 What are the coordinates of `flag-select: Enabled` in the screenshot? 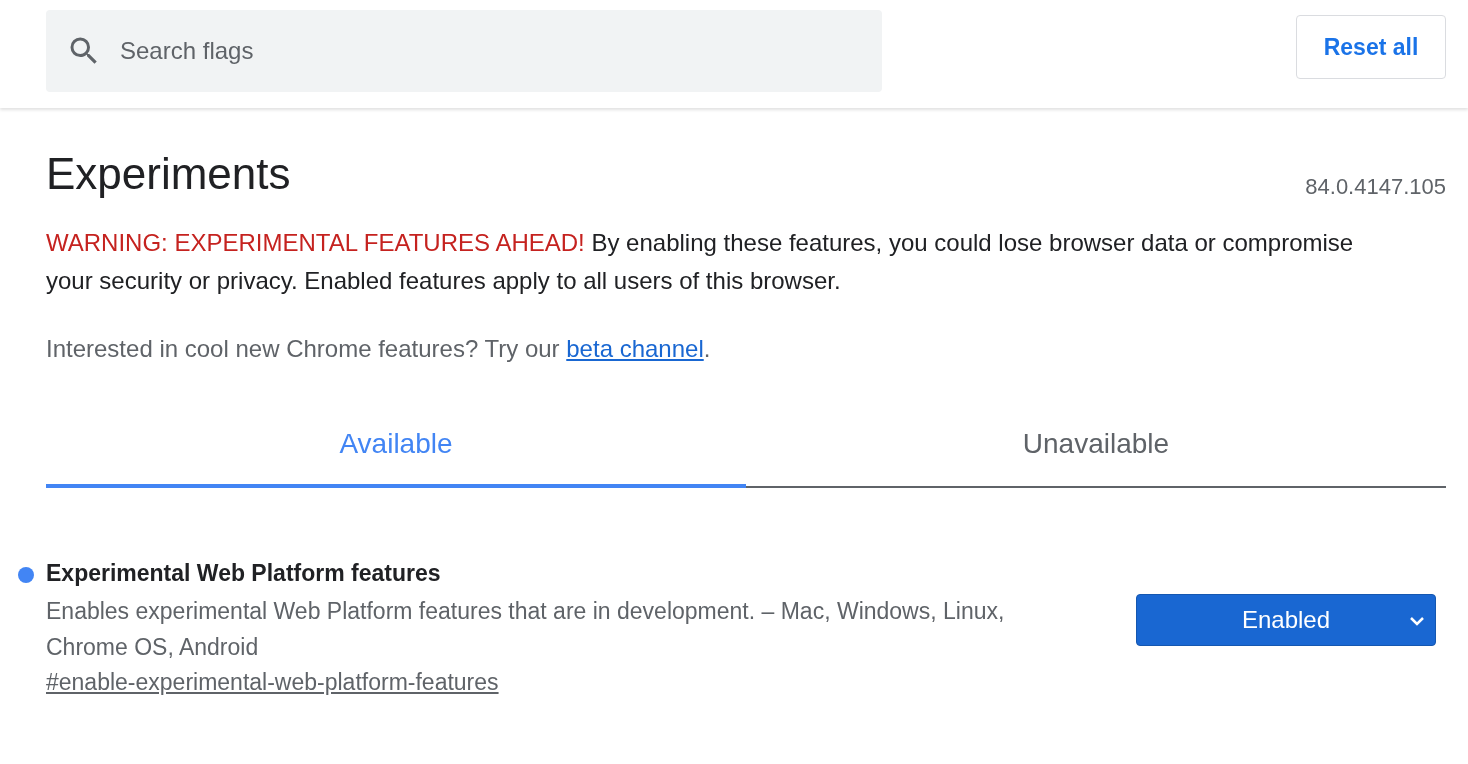 It's located at (1286, 620).